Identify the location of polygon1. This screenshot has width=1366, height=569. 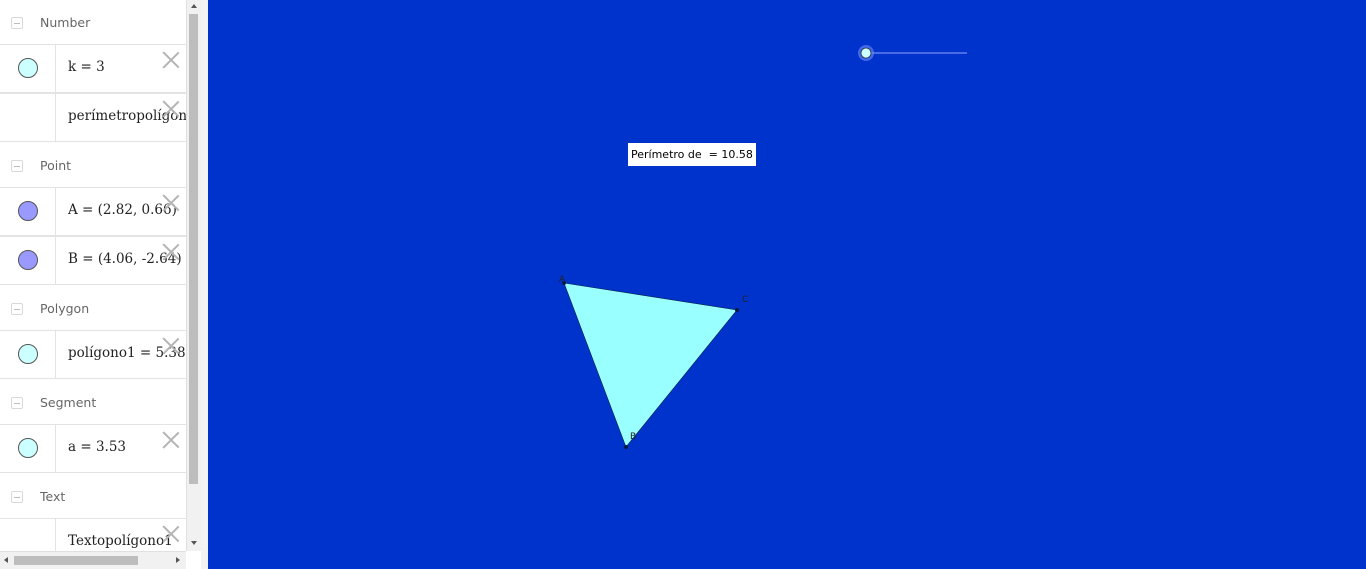
(650, 365).